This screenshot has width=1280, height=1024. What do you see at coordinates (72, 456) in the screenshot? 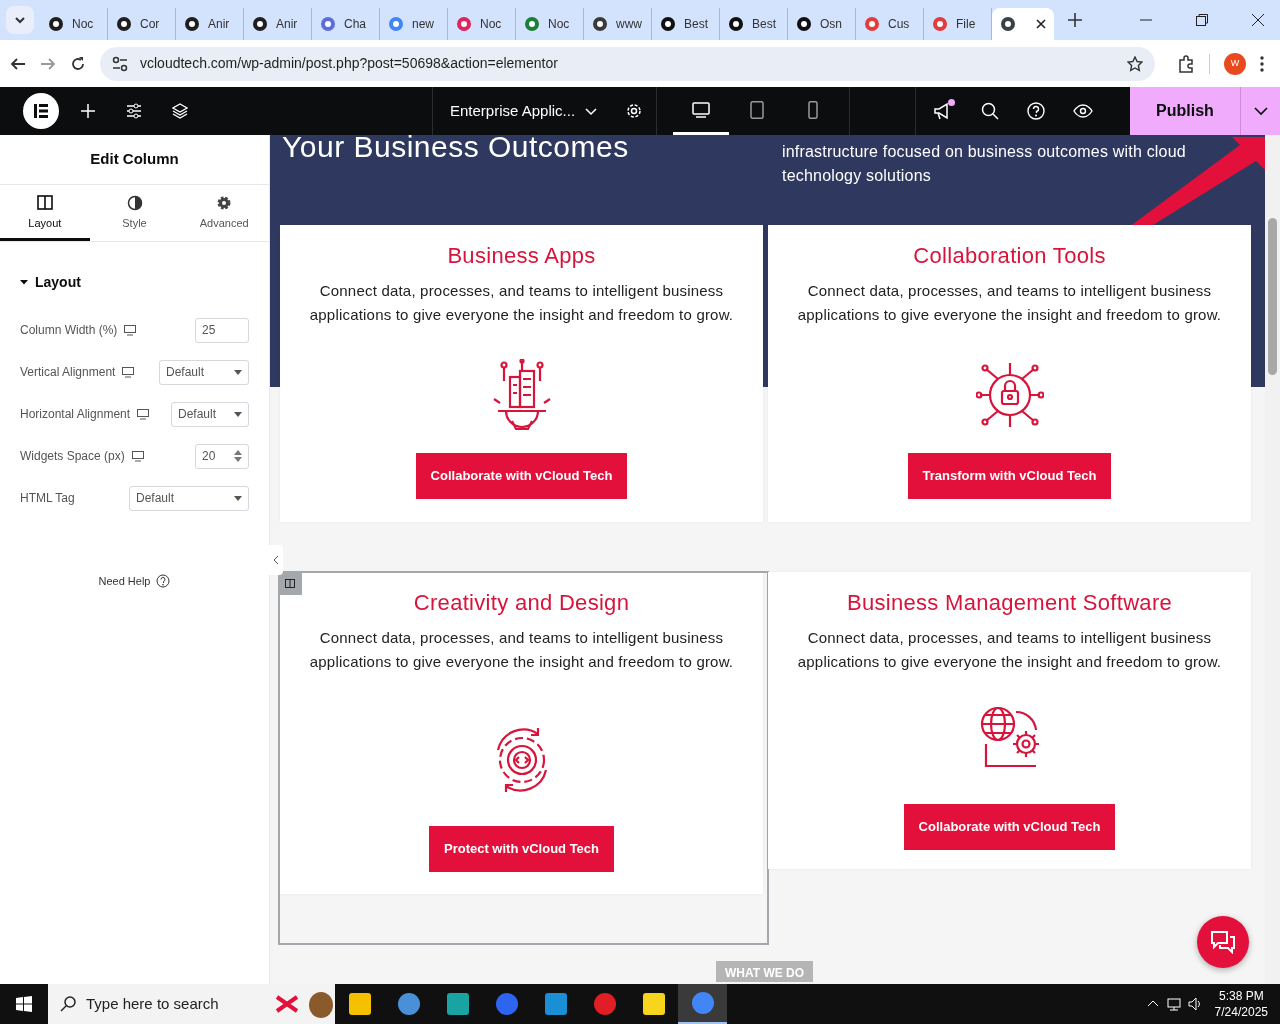
I see `field-label: Widgets Space (px)` at bounding box center [72, 456].